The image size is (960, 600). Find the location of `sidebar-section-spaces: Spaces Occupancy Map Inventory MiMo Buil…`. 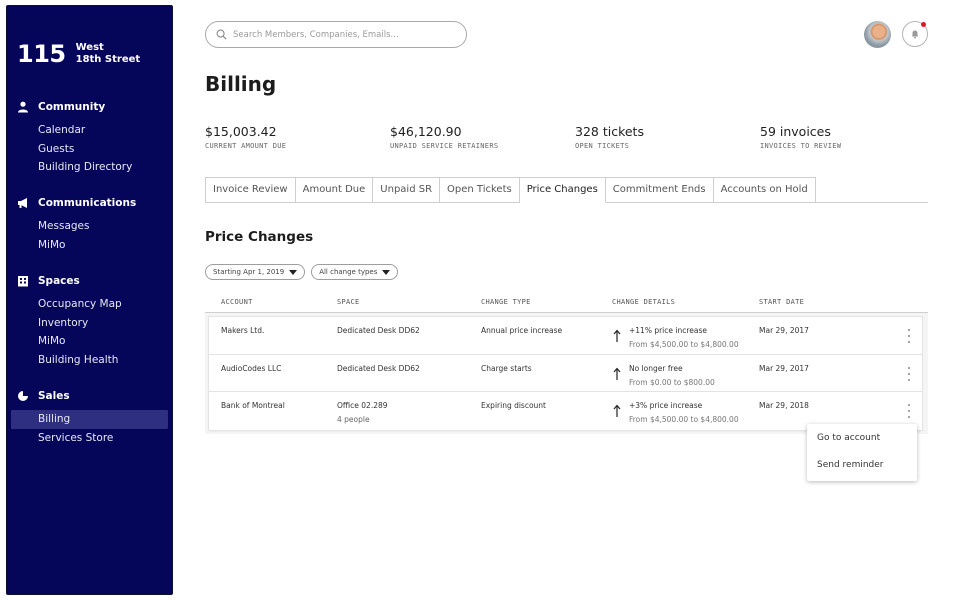

sidebar-section-spaces: Spaces Occupancy Map Inventory MiMo Buil… is located at coordinates (89, 321).